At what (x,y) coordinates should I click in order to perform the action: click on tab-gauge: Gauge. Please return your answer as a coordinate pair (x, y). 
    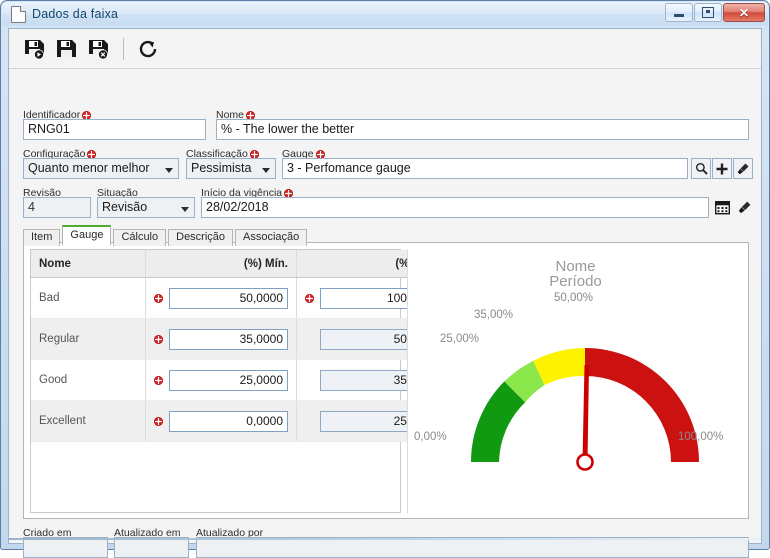
    Looking at the image, I should click on (87, 235).